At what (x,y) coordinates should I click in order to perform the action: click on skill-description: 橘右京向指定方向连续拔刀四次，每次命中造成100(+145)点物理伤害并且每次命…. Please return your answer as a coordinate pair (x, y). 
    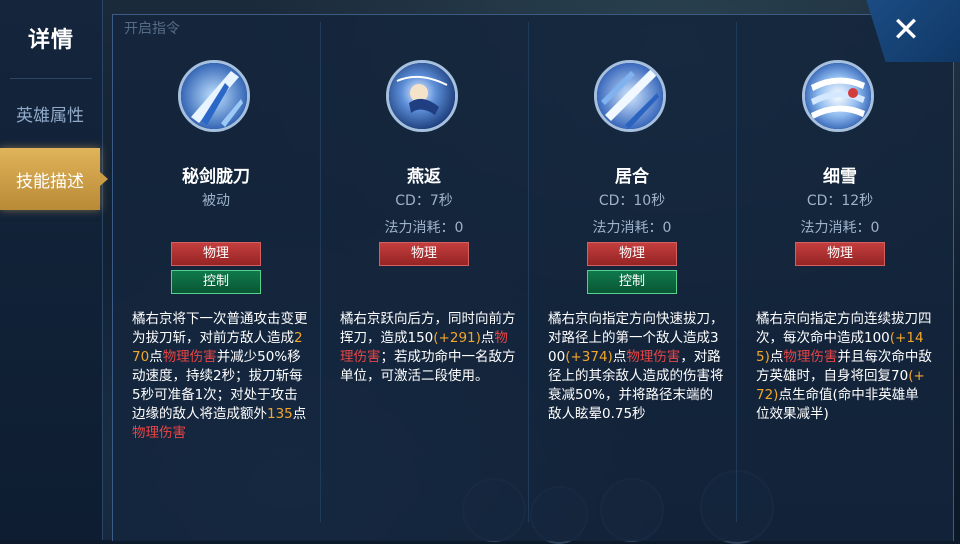
    Looking at the image, I should click on (844, 367).